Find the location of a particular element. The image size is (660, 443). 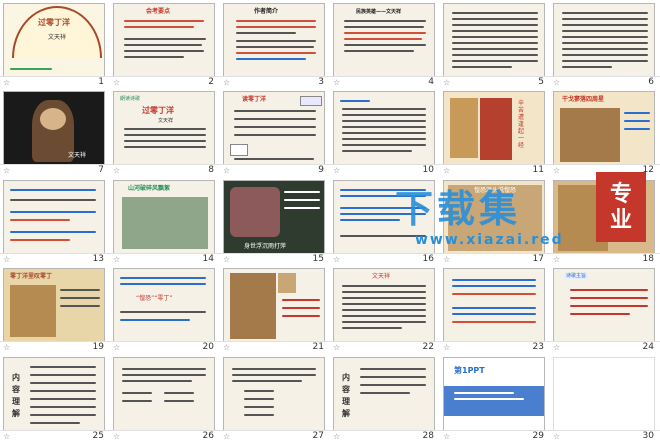

slide-thumbnail-25: 内容理解 ☆ 25 is located at coordinates (55, 398).